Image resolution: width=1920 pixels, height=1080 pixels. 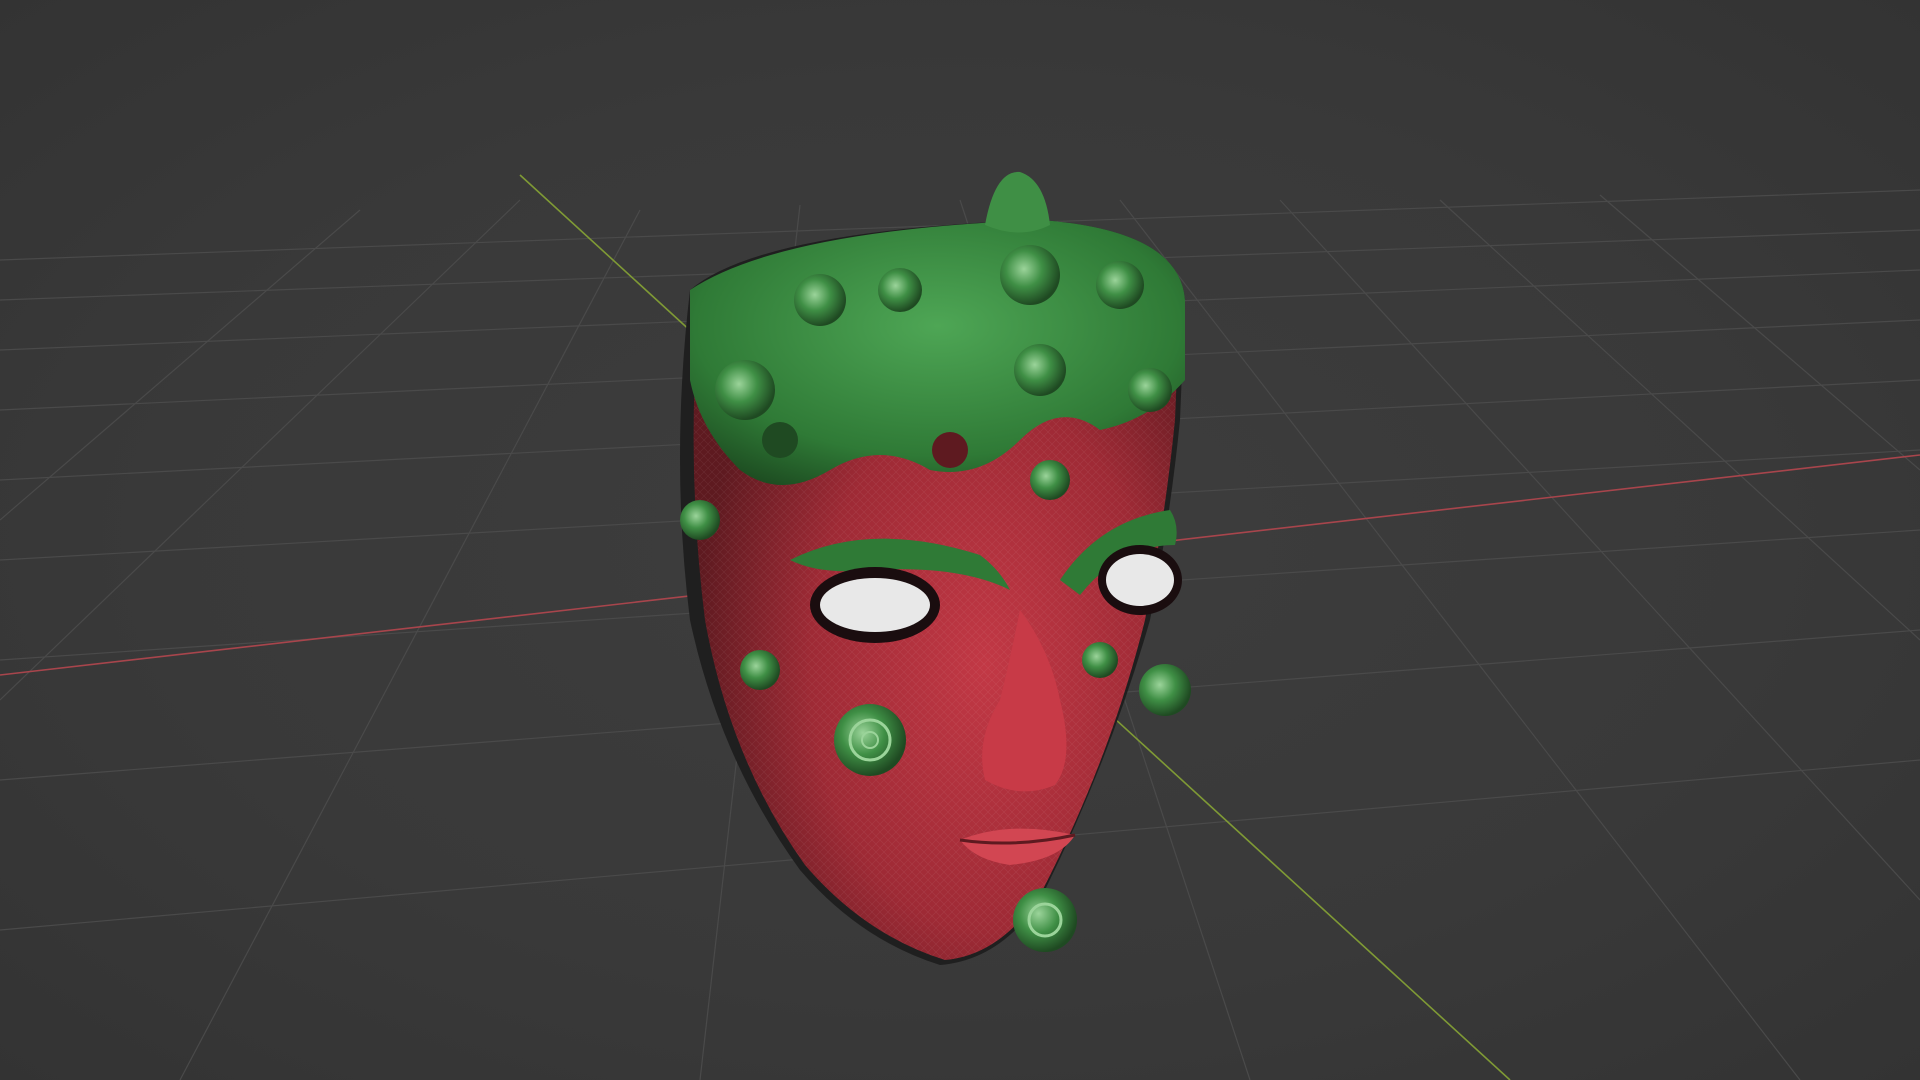 What do you see at coordinates (875, 605) in the screenshot?
I see `left-eye` at bounding box center [875, 605].